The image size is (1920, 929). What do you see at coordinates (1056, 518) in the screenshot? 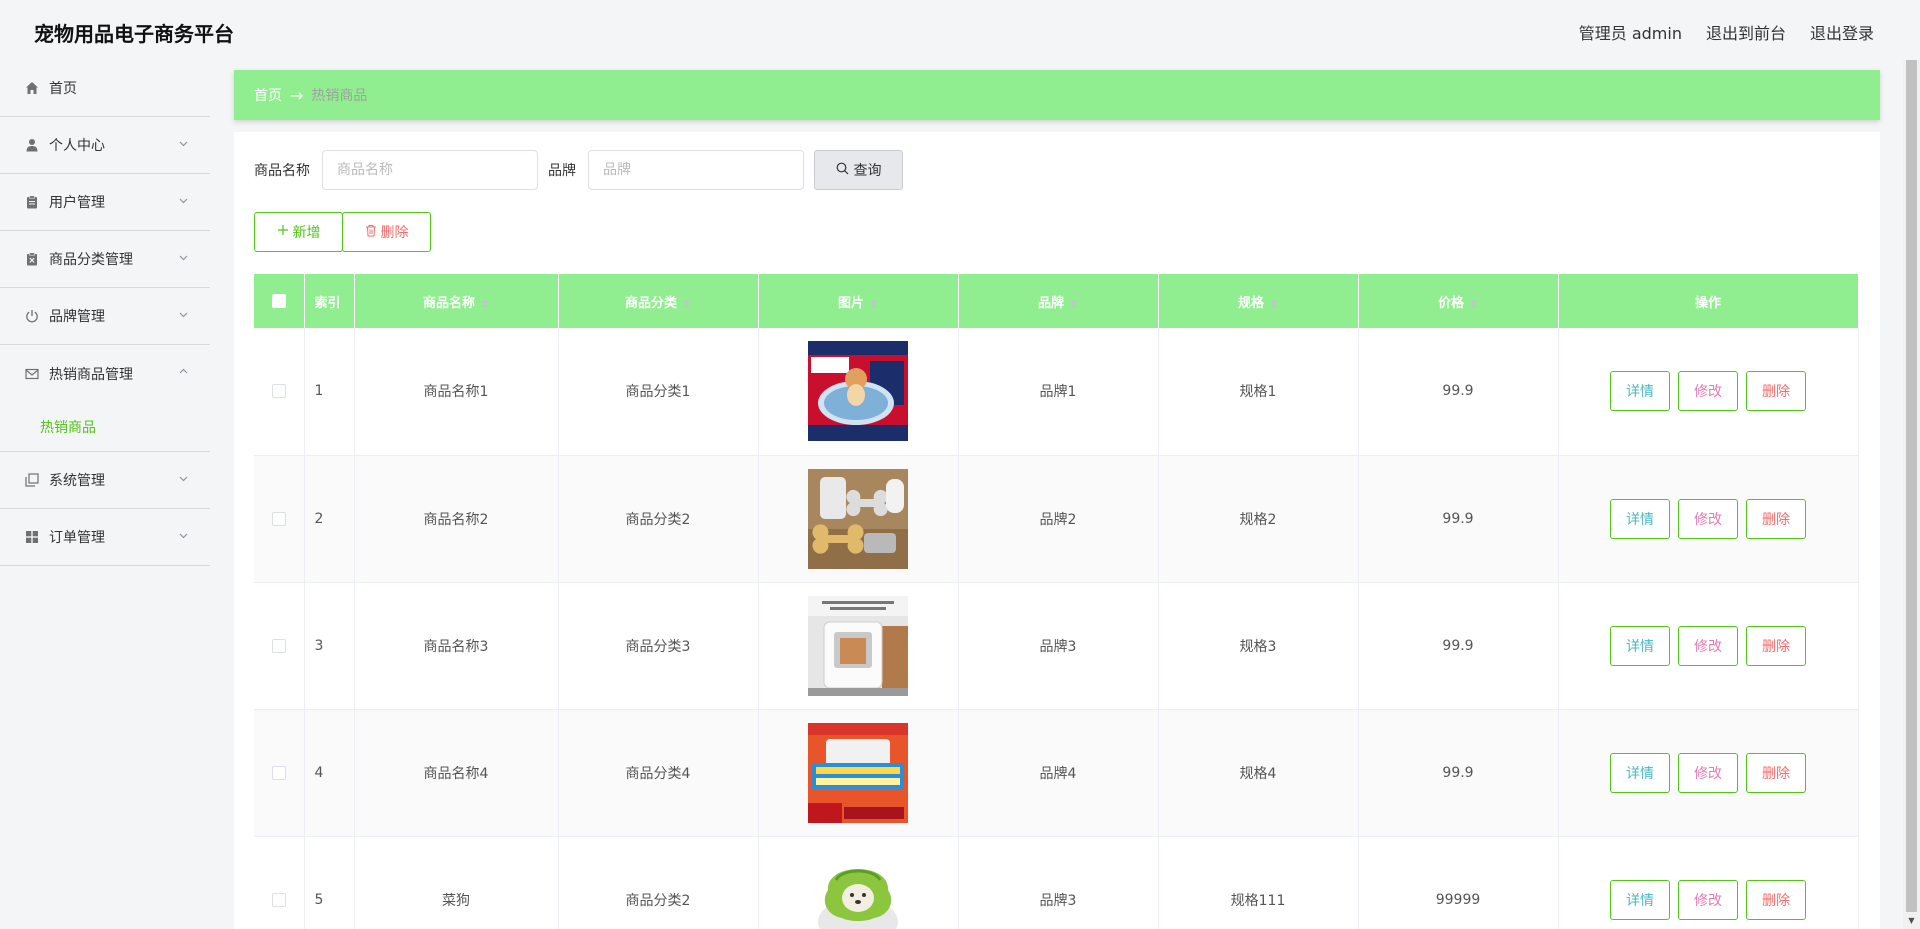
I see `table-row: 2 商品名称2 商品分类2 品牌2 规格2 99.9 详情 修改 删除` at bounding box center [1056, 518].